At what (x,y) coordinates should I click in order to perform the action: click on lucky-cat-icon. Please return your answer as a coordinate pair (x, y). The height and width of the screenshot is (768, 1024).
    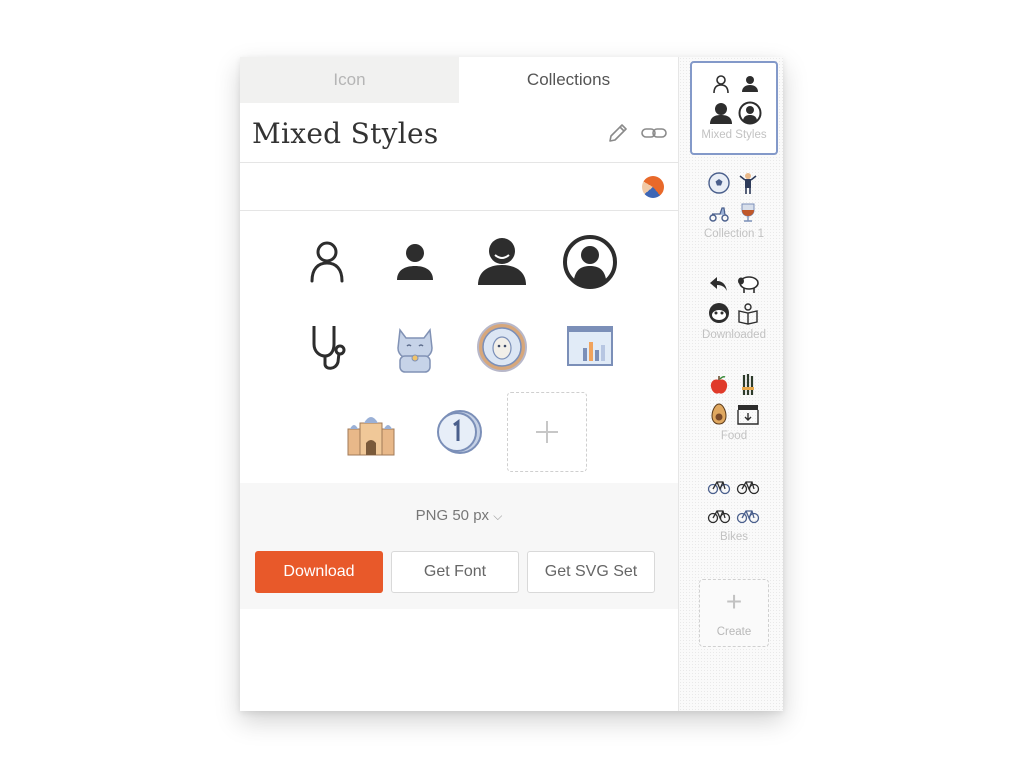
    Looking at the image, I should click on (415, 350).